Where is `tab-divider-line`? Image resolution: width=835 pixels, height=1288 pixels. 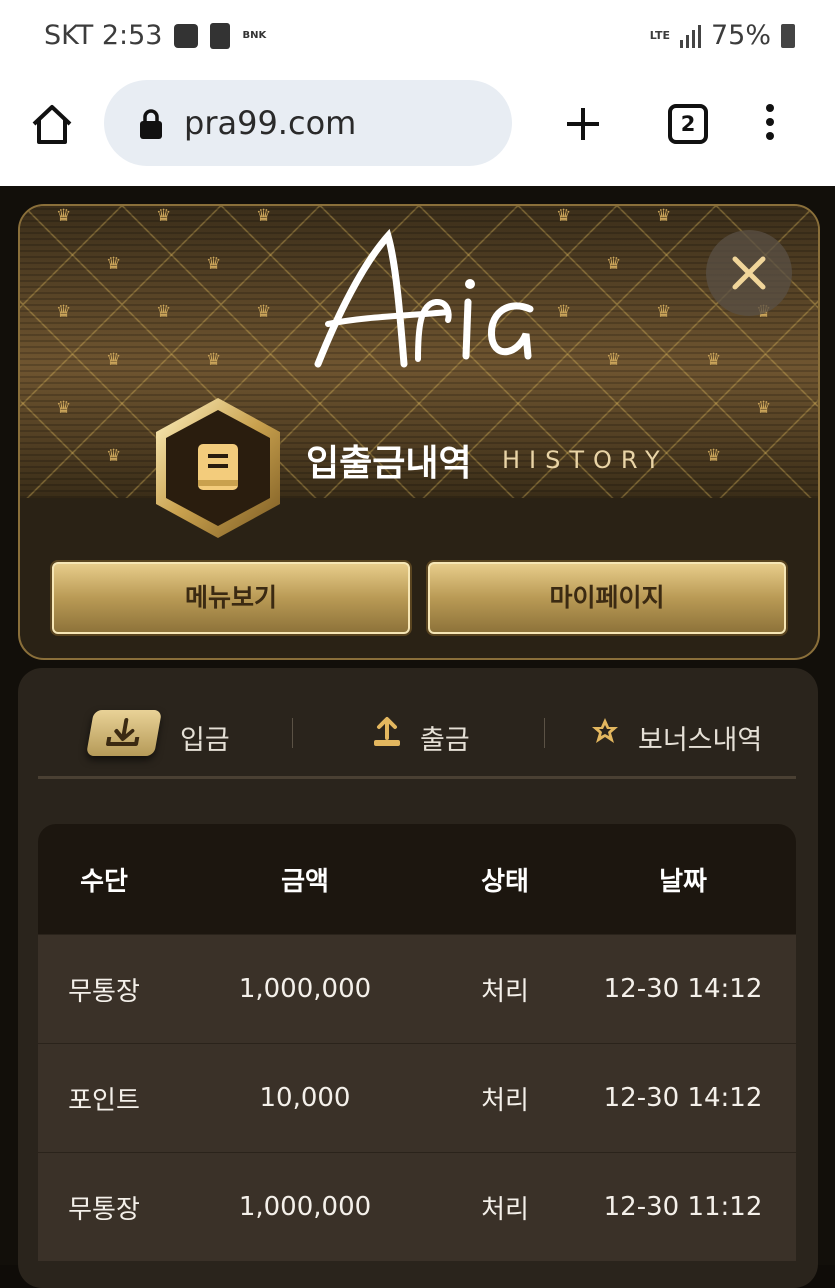 tab-divider-line is located at coordinates (417, 777).